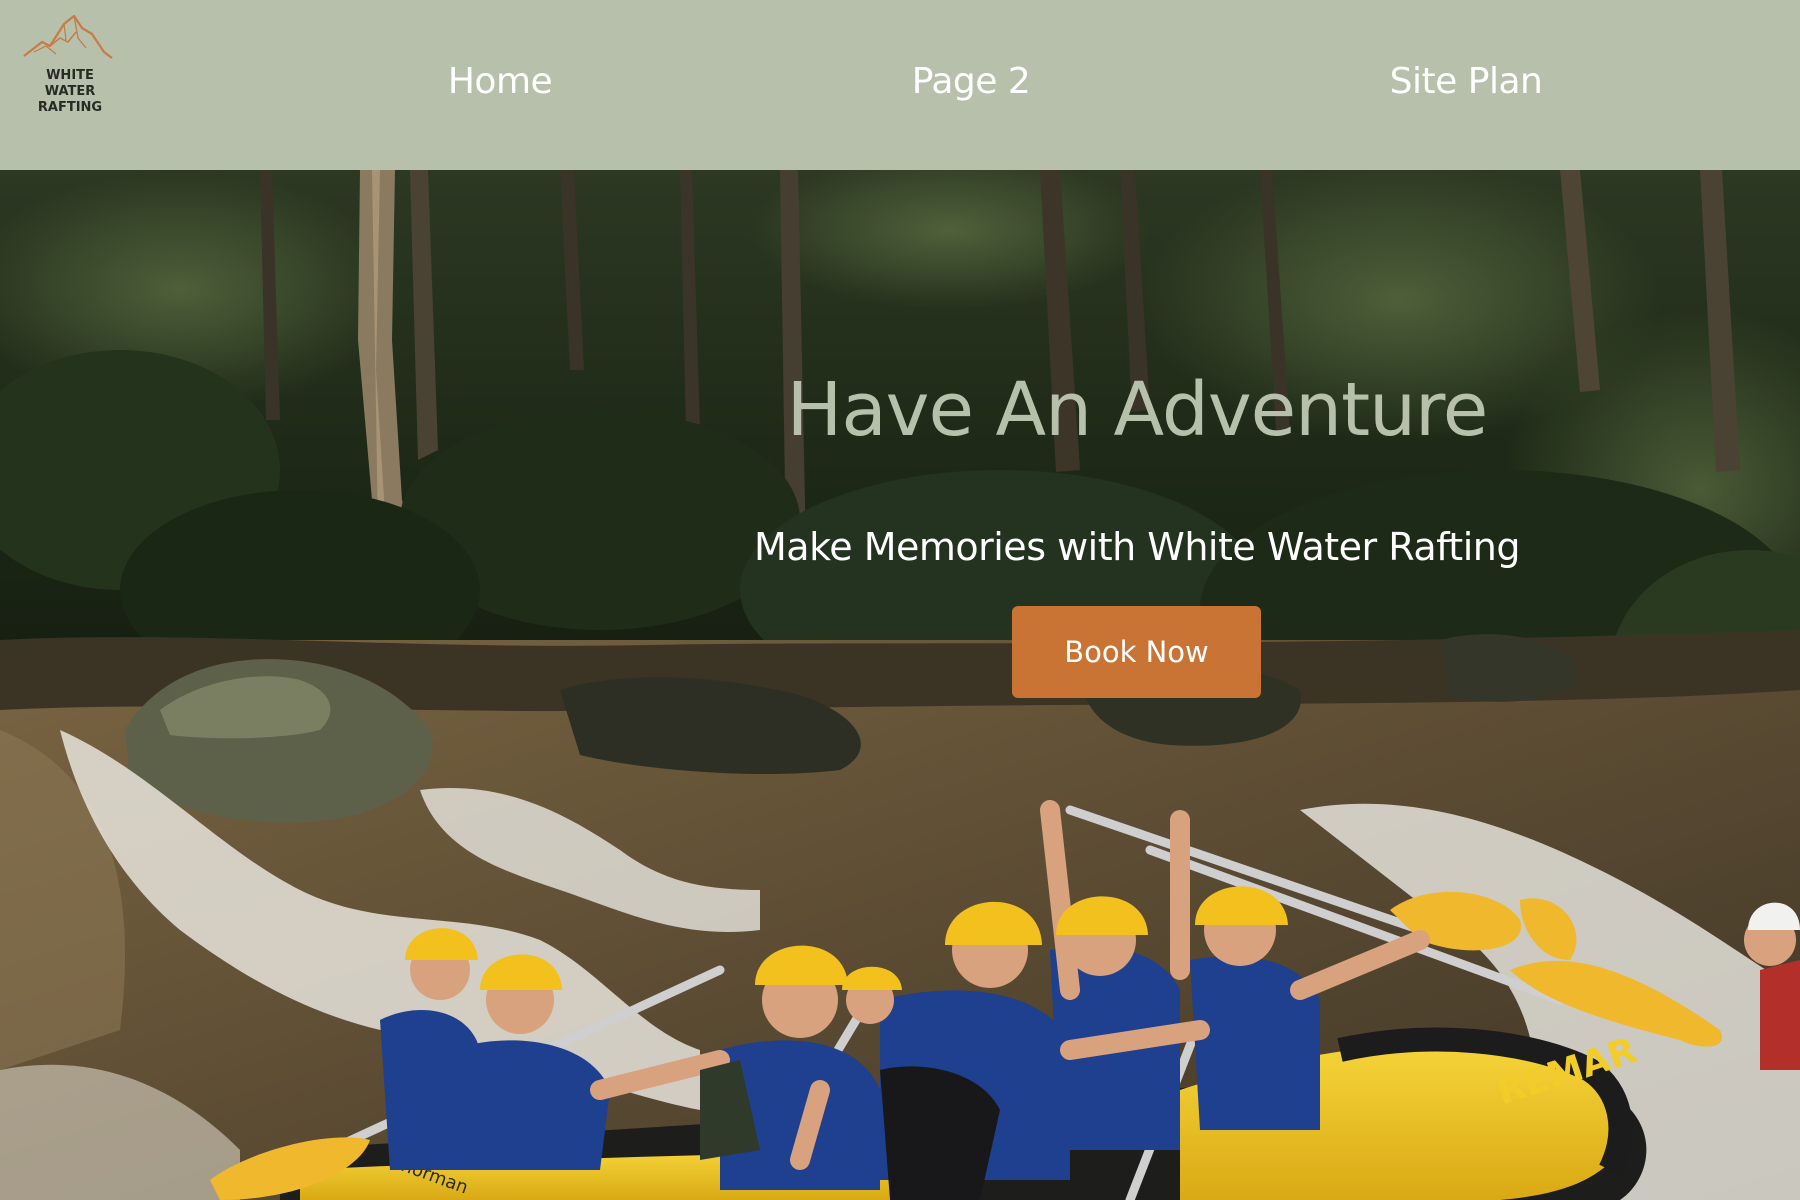 The height and width of the screenshot is (1200, 1800). What do you see at coordinates (1466, 82) in the screenshot?
I see `nav-site-plan-link: Site Plan` at bounding box center [1466, 82].